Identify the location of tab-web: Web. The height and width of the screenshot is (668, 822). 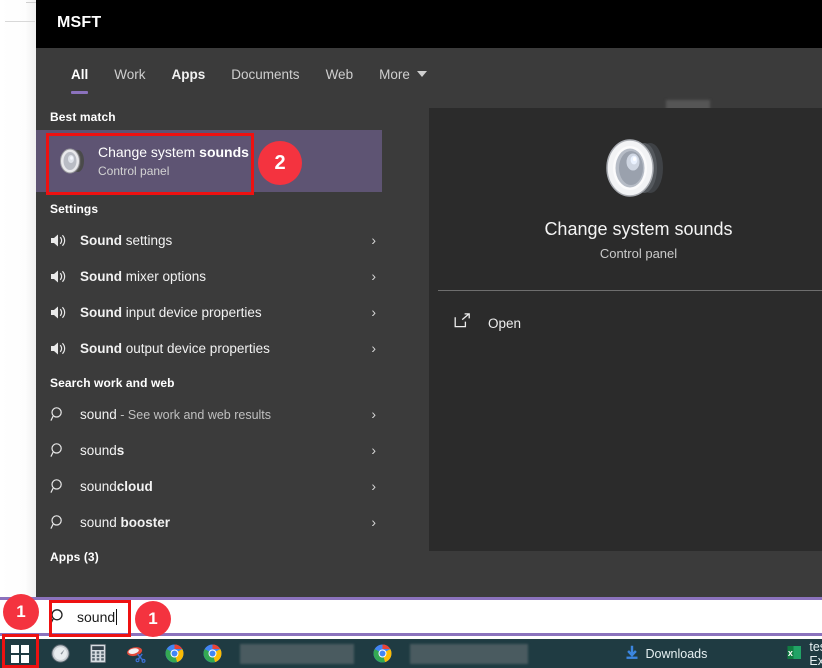
(340, 74).